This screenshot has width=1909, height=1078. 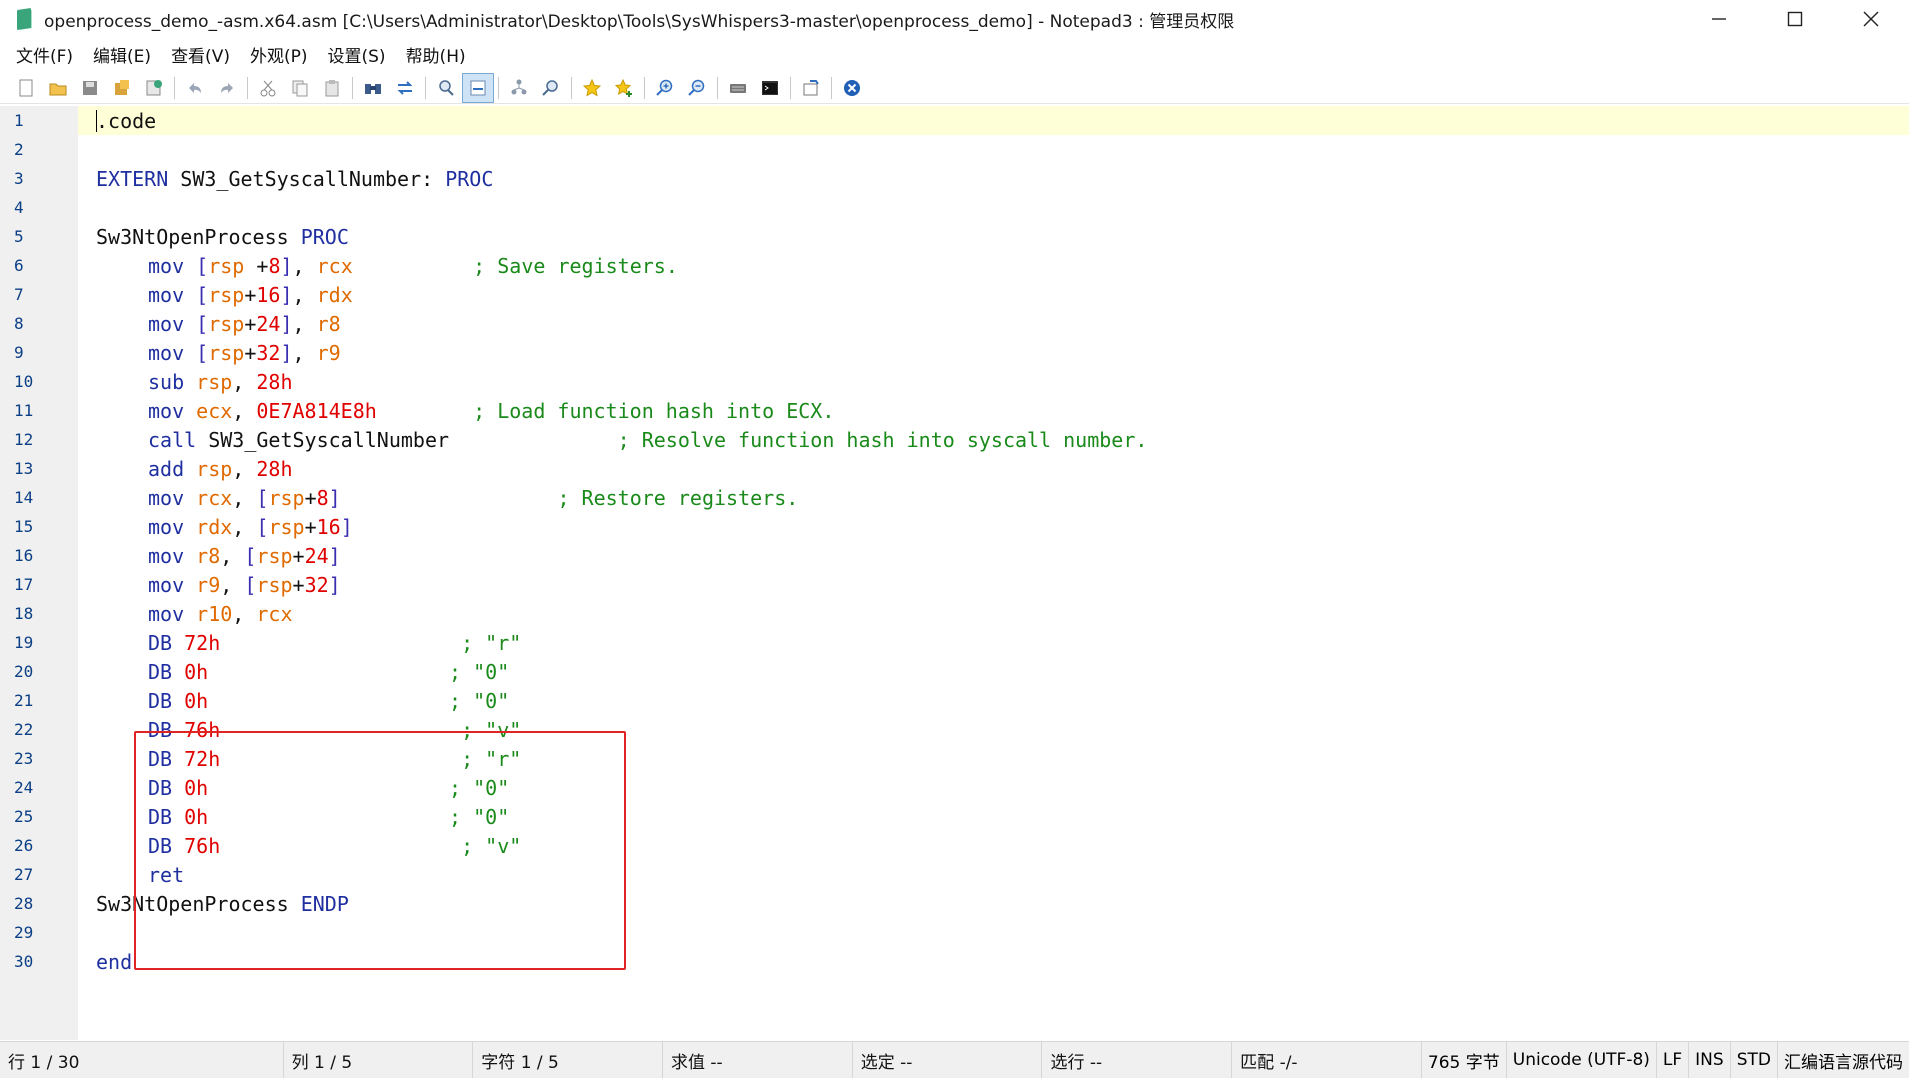 I want to click on add-favorite-icon, so click(x=623, y=87).